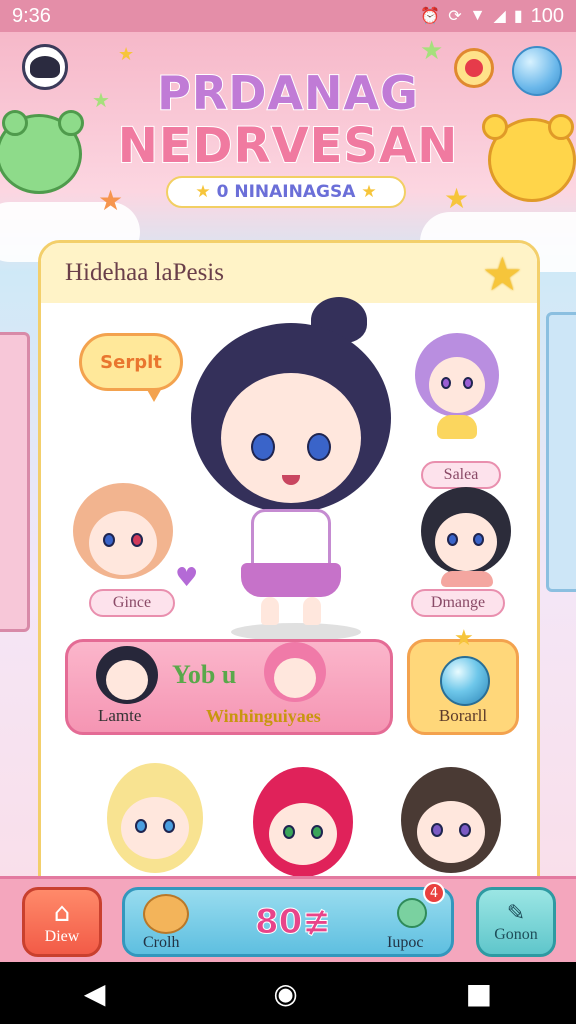 The height and width of the screenshot is (1024, 576). What do you see at coordinates (516, 934) in the screenshot?
I see `right-label: Gonon` at bounding box center [516, 934].